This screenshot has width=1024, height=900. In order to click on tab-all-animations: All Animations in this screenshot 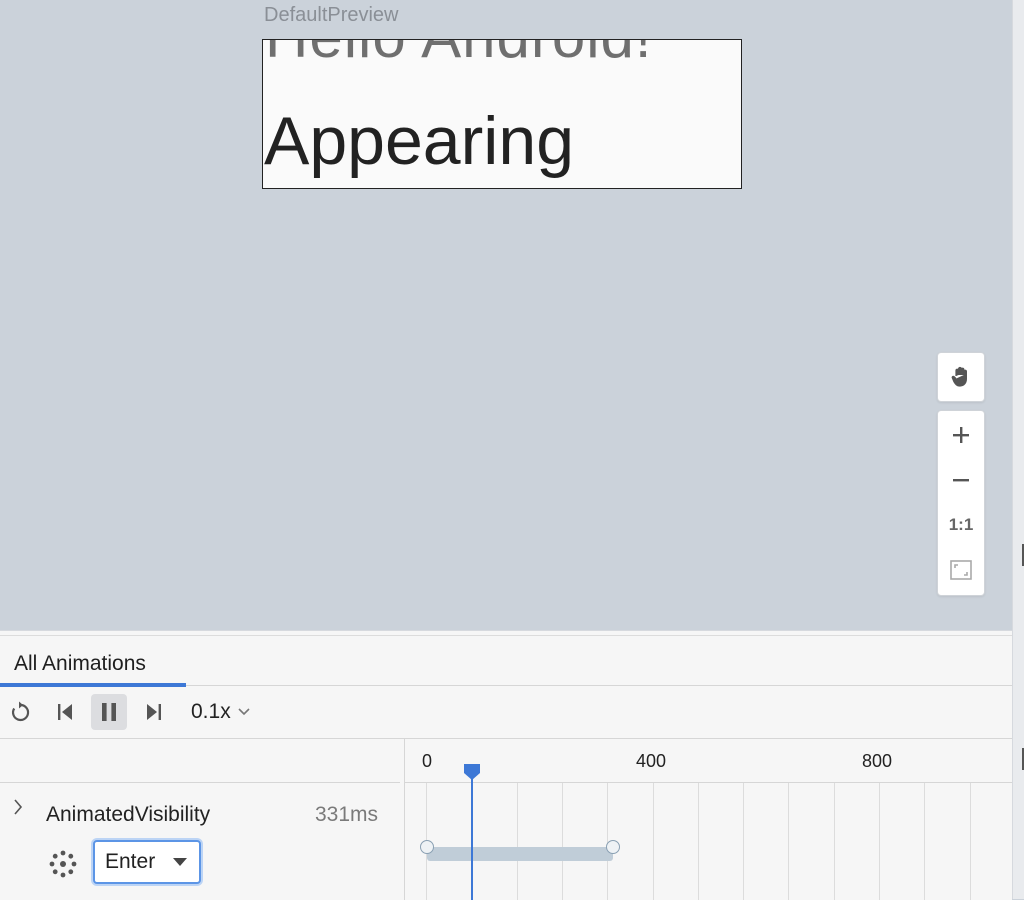, I will do `click(93, 661)`.